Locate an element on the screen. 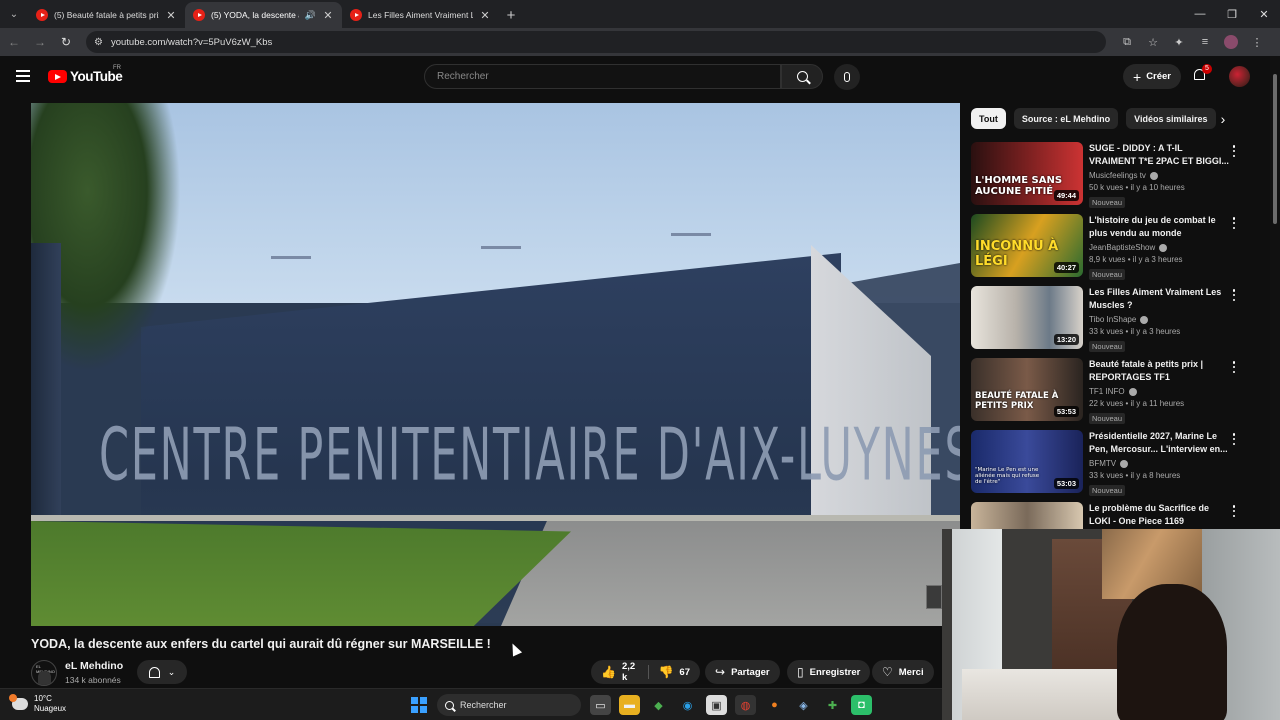  firefox-icon: ● is located at coordinates (774, 705).